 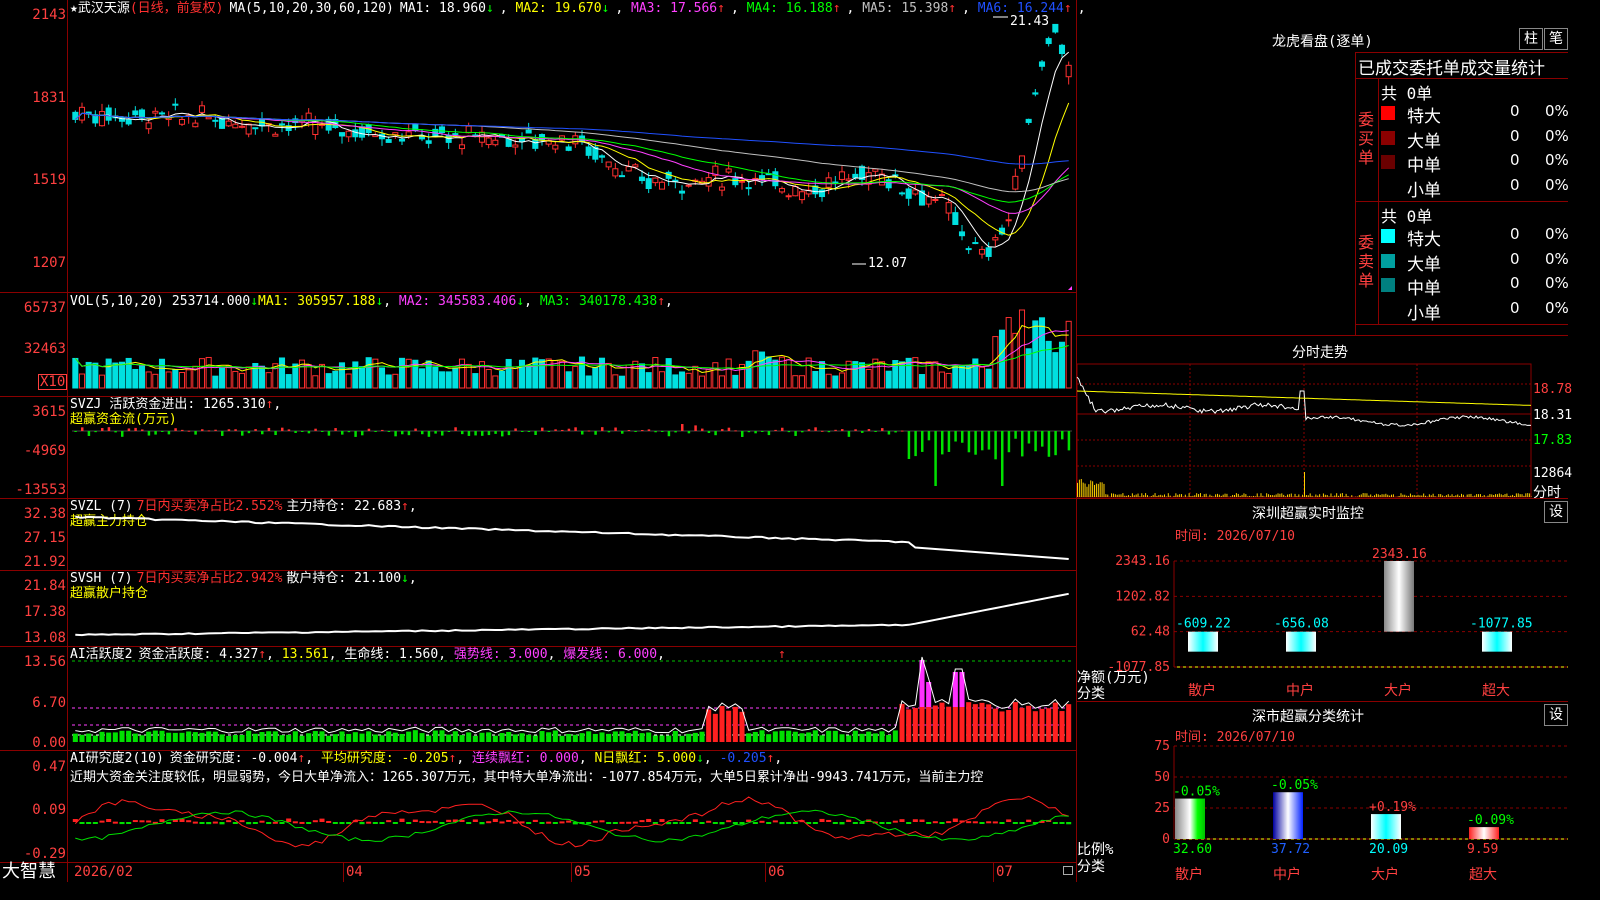 I want to click on low-price-label: 12.07, so click(x=888, y=263).